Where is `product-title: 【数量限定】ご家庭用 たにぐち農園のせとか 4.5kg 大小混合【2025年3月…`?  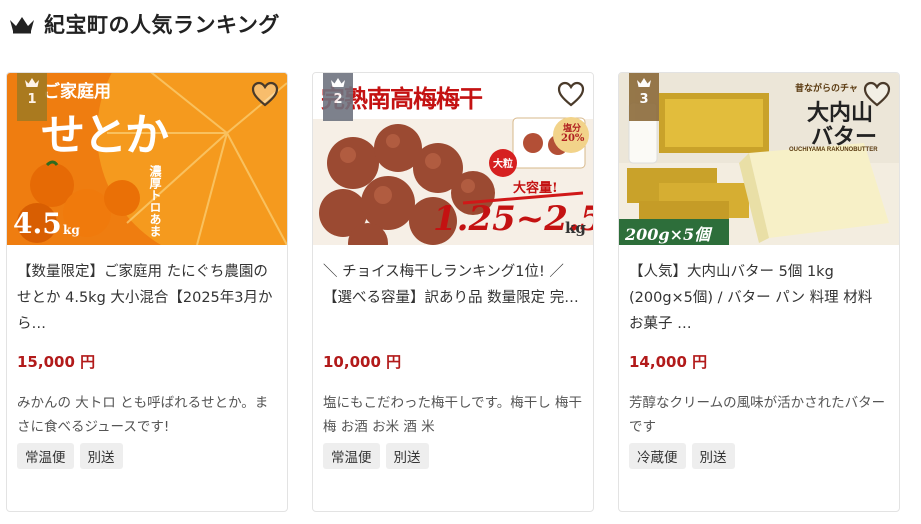 product-title: 【数量限定】ご家庭用 たにぐち農園のせとか 4.5kg 大小混合【2025年3月… is located at coordinates (147, 298).